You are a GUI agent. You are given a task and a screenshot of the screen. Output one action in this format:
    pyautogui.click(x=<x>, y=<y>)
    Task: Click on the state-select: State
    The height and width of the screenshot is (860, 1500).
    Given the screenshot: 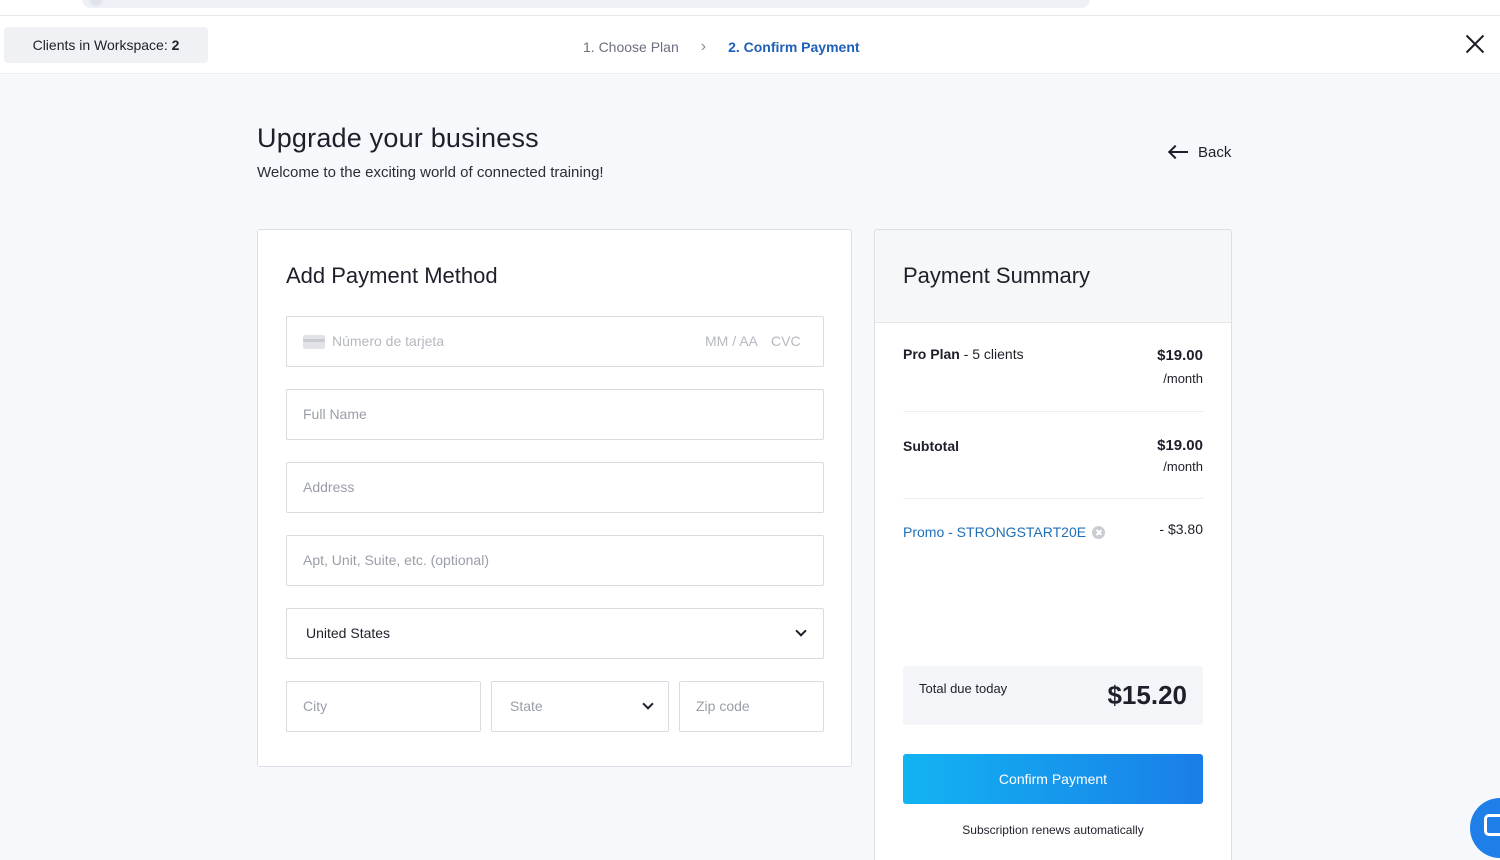 What is the action you would take?
    pyautogui.click(x=580, y=706)
    